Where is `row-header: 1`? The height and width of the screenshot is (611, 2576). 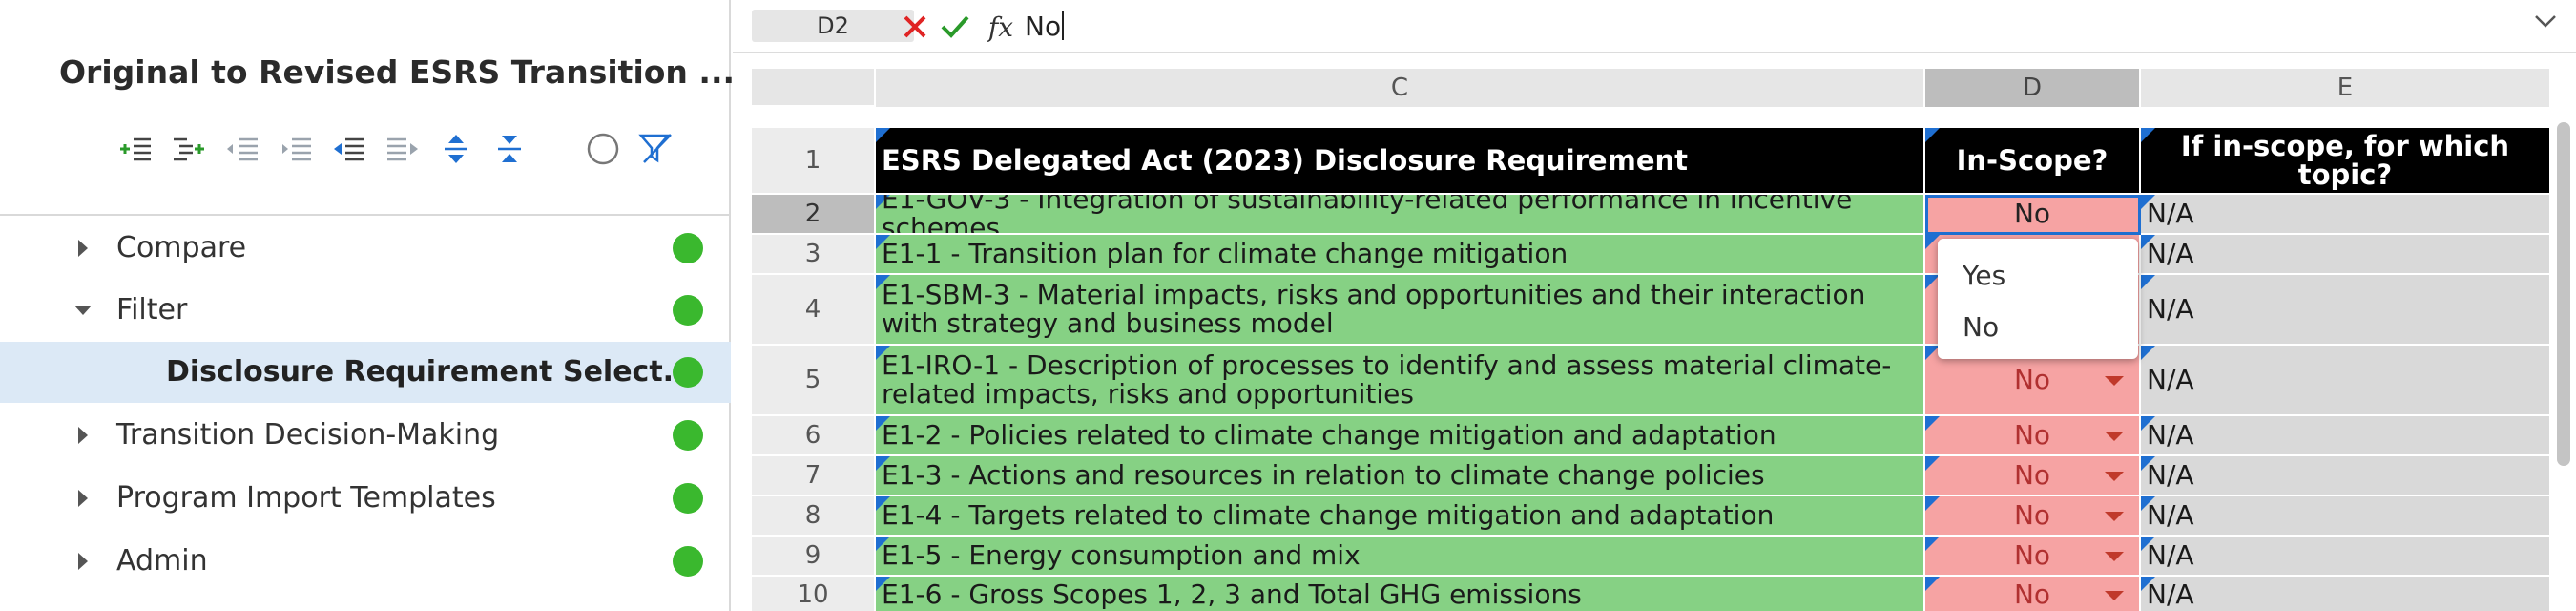 row-header: 1 is located at coordinates (813, 161).